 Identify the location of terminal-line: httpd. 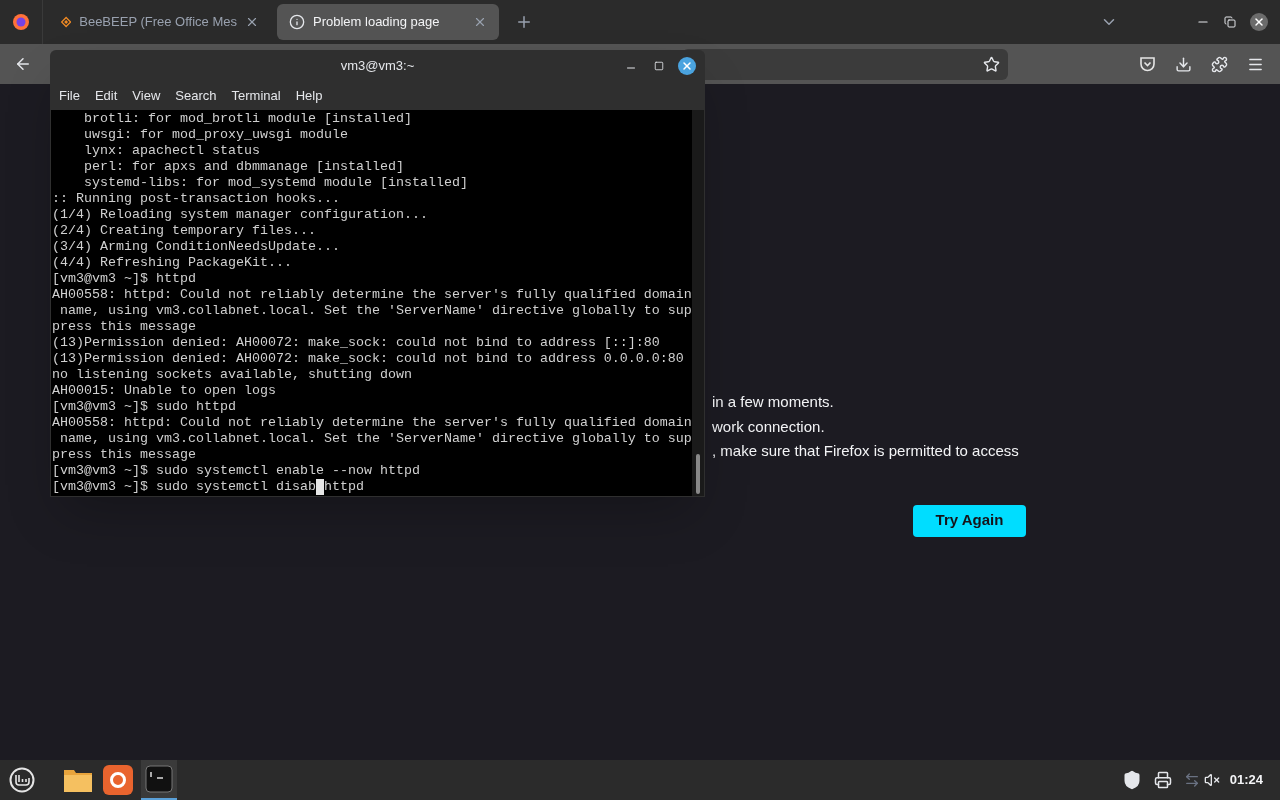
(343, 487).